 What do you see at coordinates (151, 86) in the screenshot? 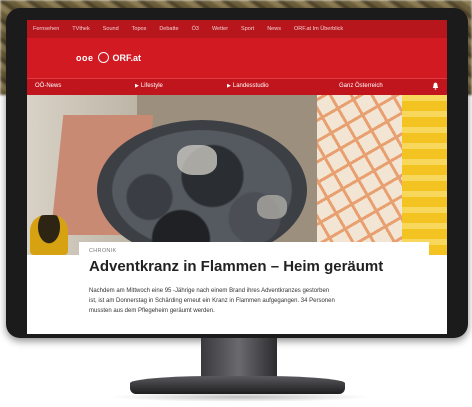
I see `nav-lifestyle-label: Lifestyle` at bounding box center [151, 86].